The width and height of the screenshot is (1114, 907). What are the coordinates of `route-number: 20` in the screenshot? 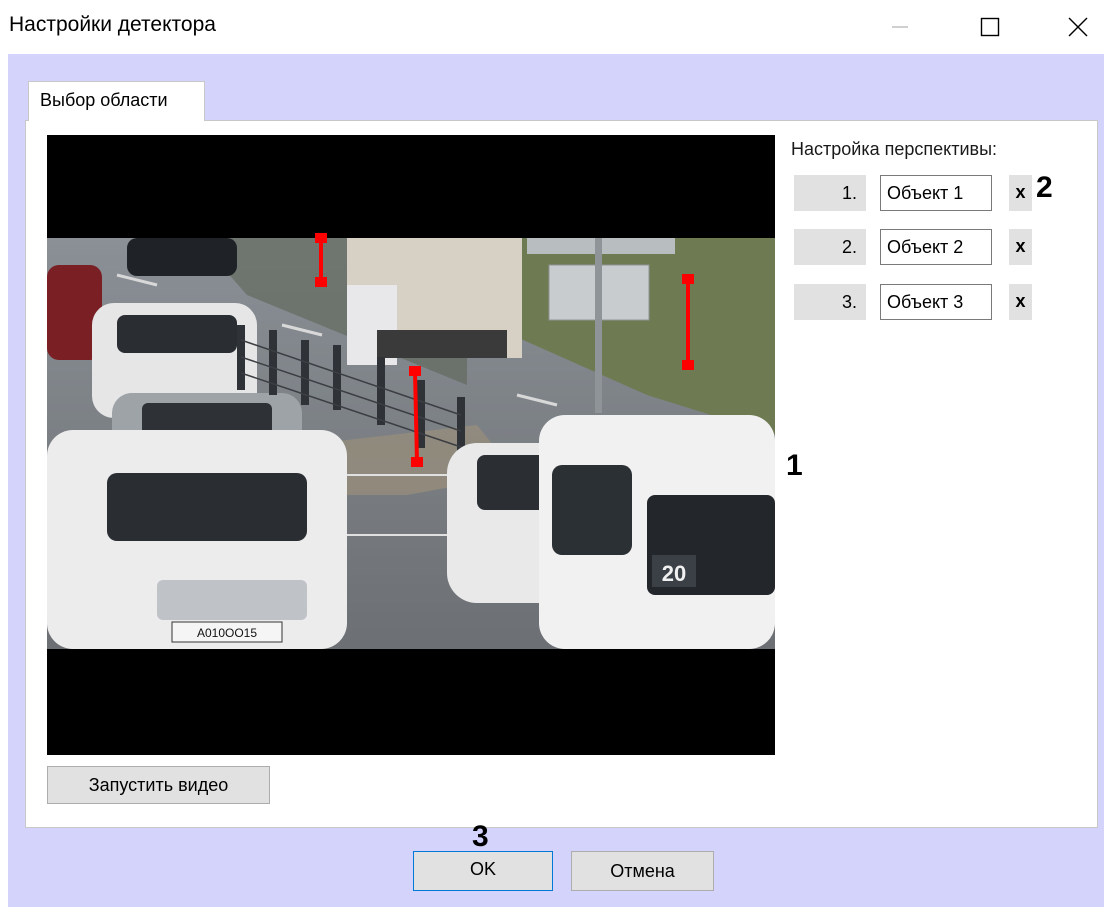 It's located at (674, 573).